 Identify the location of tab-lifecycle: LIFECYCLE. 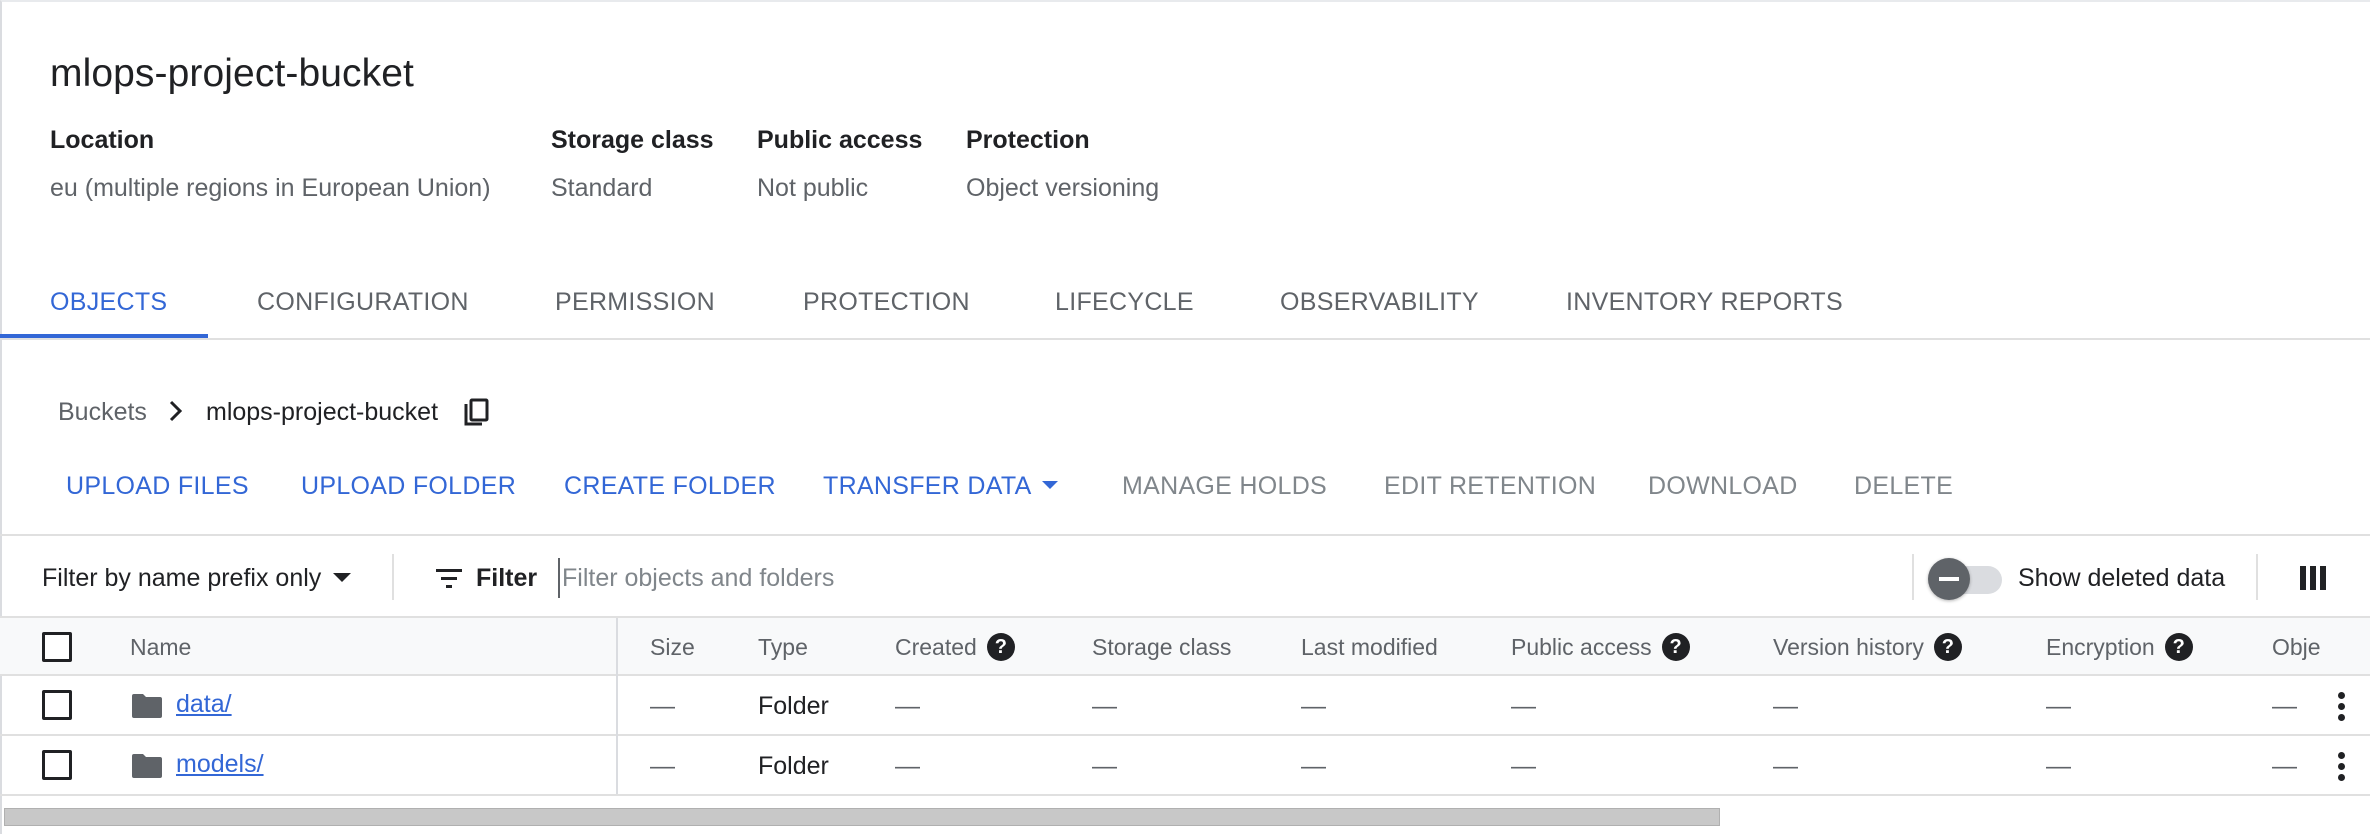
(1124, 302).